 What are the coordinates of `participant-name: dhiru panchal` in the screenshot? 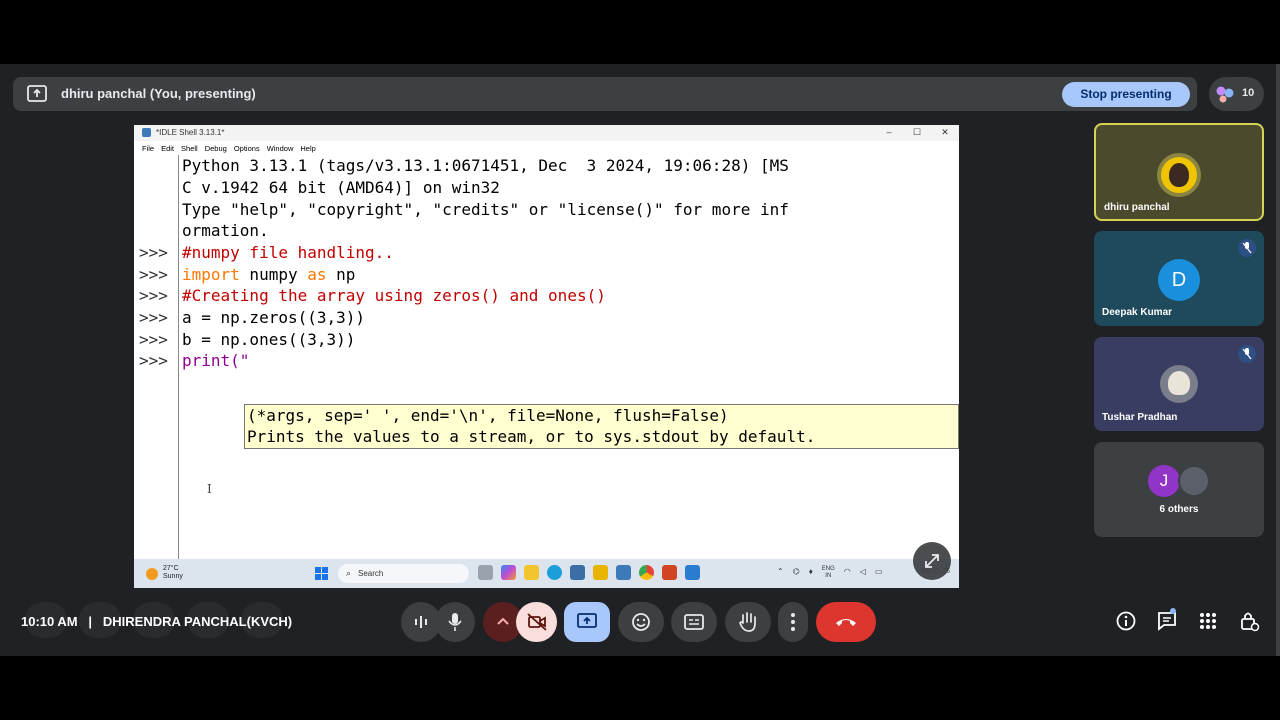 It's located at (1137, 207).